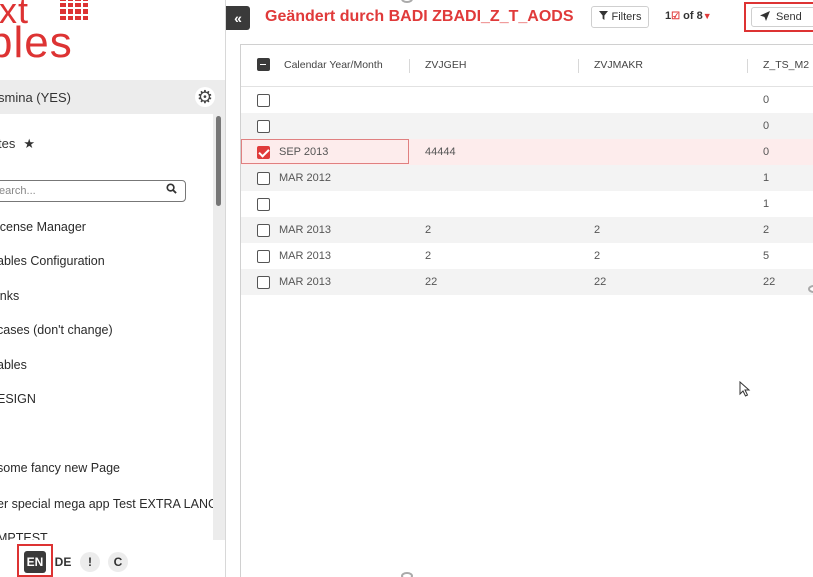  I want to click on settings-button: ⚙, so click(205, 97).